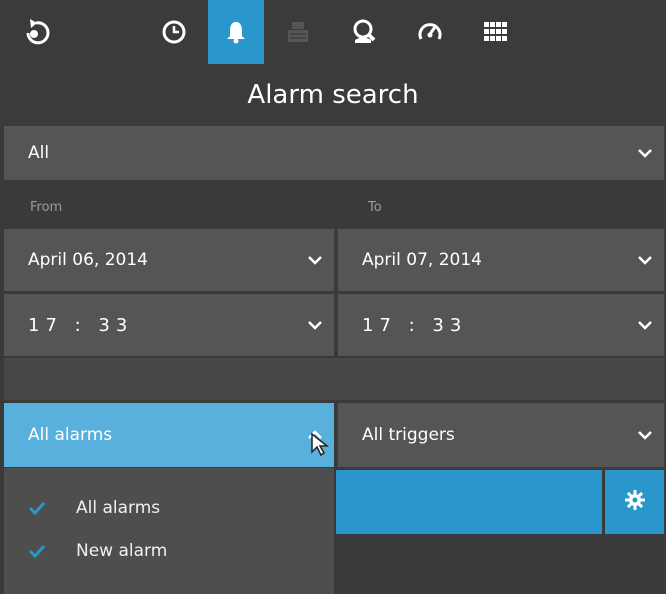  What do you see at coordinates (501, 325) in the screenshot?
I see `to-time-dropdown: 17 : 33` at bounding box center [501, 325].